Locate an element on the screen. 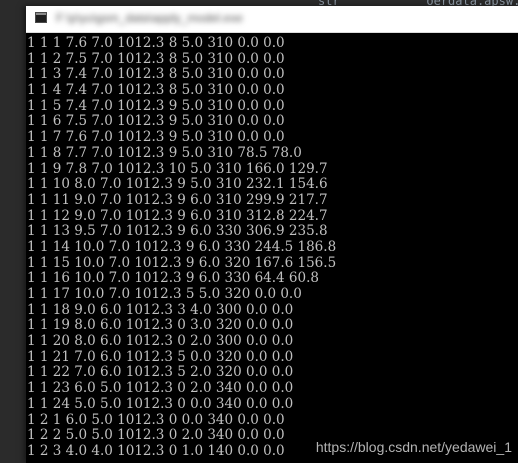  console-line: 1 1 4 7.4 7.0 1012.3 8 5.0 310 0.0 0.0 is located at coordinates (156, 90).